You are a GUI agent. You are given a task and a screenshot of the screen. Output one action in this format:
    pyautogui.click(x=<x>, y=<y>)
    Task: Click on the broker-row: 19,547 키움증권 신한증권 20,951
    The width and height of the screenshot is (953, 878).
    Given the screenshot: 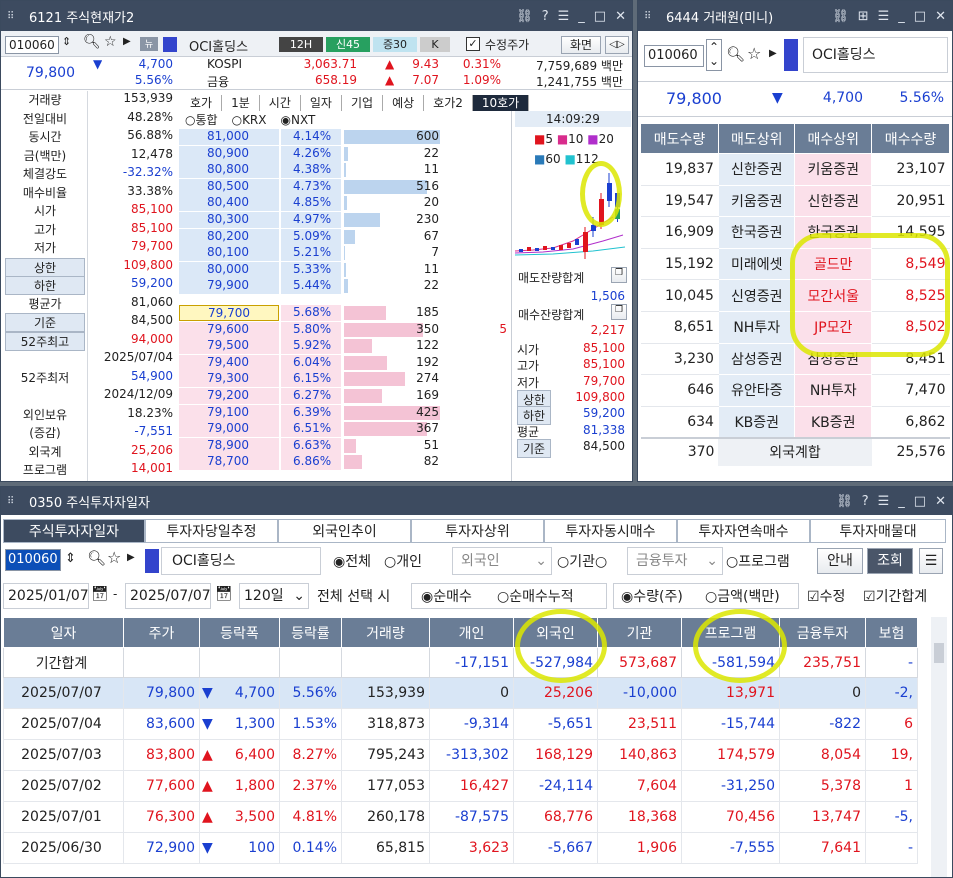 What is the action you would take?
    pyautogui.click(x=795, y=201)
    